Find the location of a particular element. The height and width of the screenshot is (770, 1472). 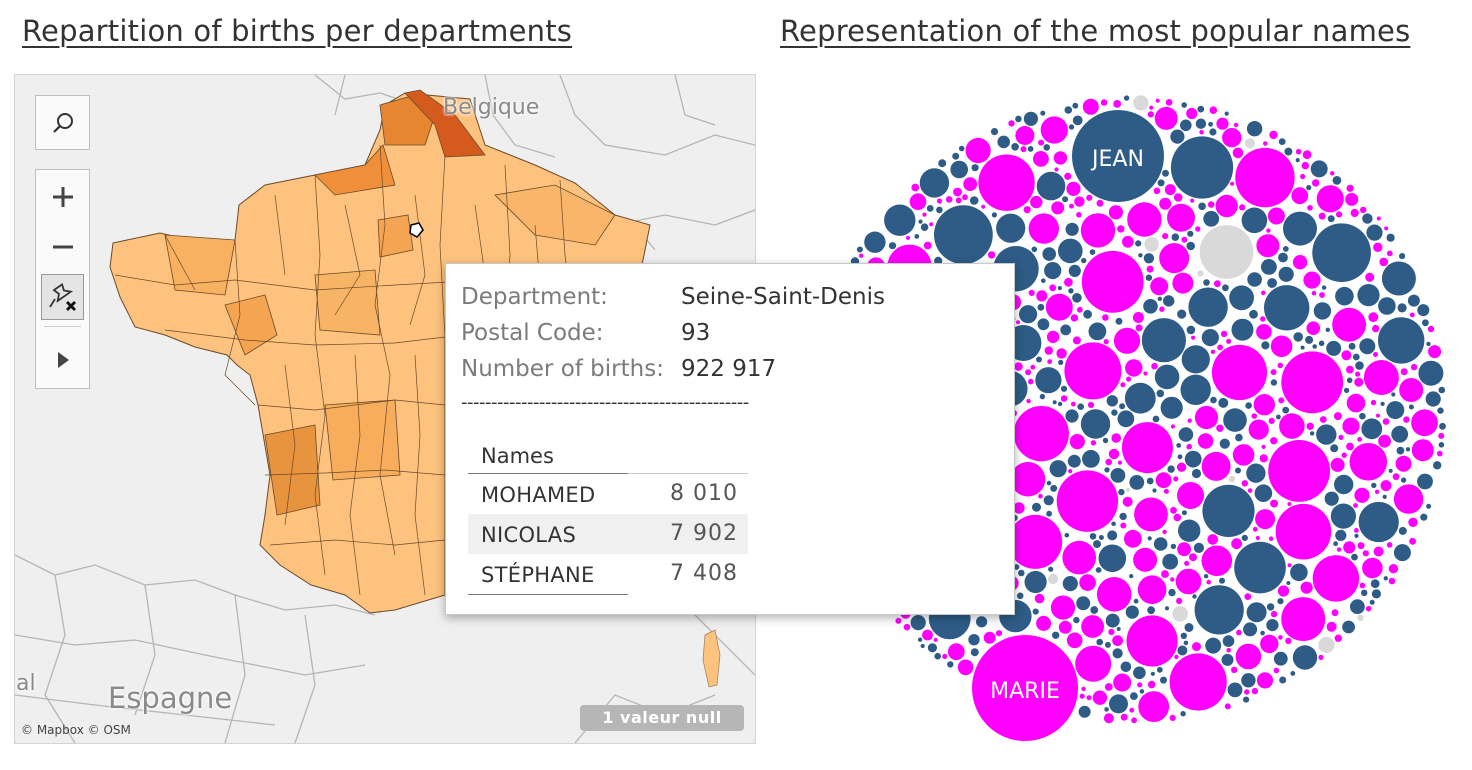

null-value-badge: 1 valeur null is located at coordinates (662, 718).